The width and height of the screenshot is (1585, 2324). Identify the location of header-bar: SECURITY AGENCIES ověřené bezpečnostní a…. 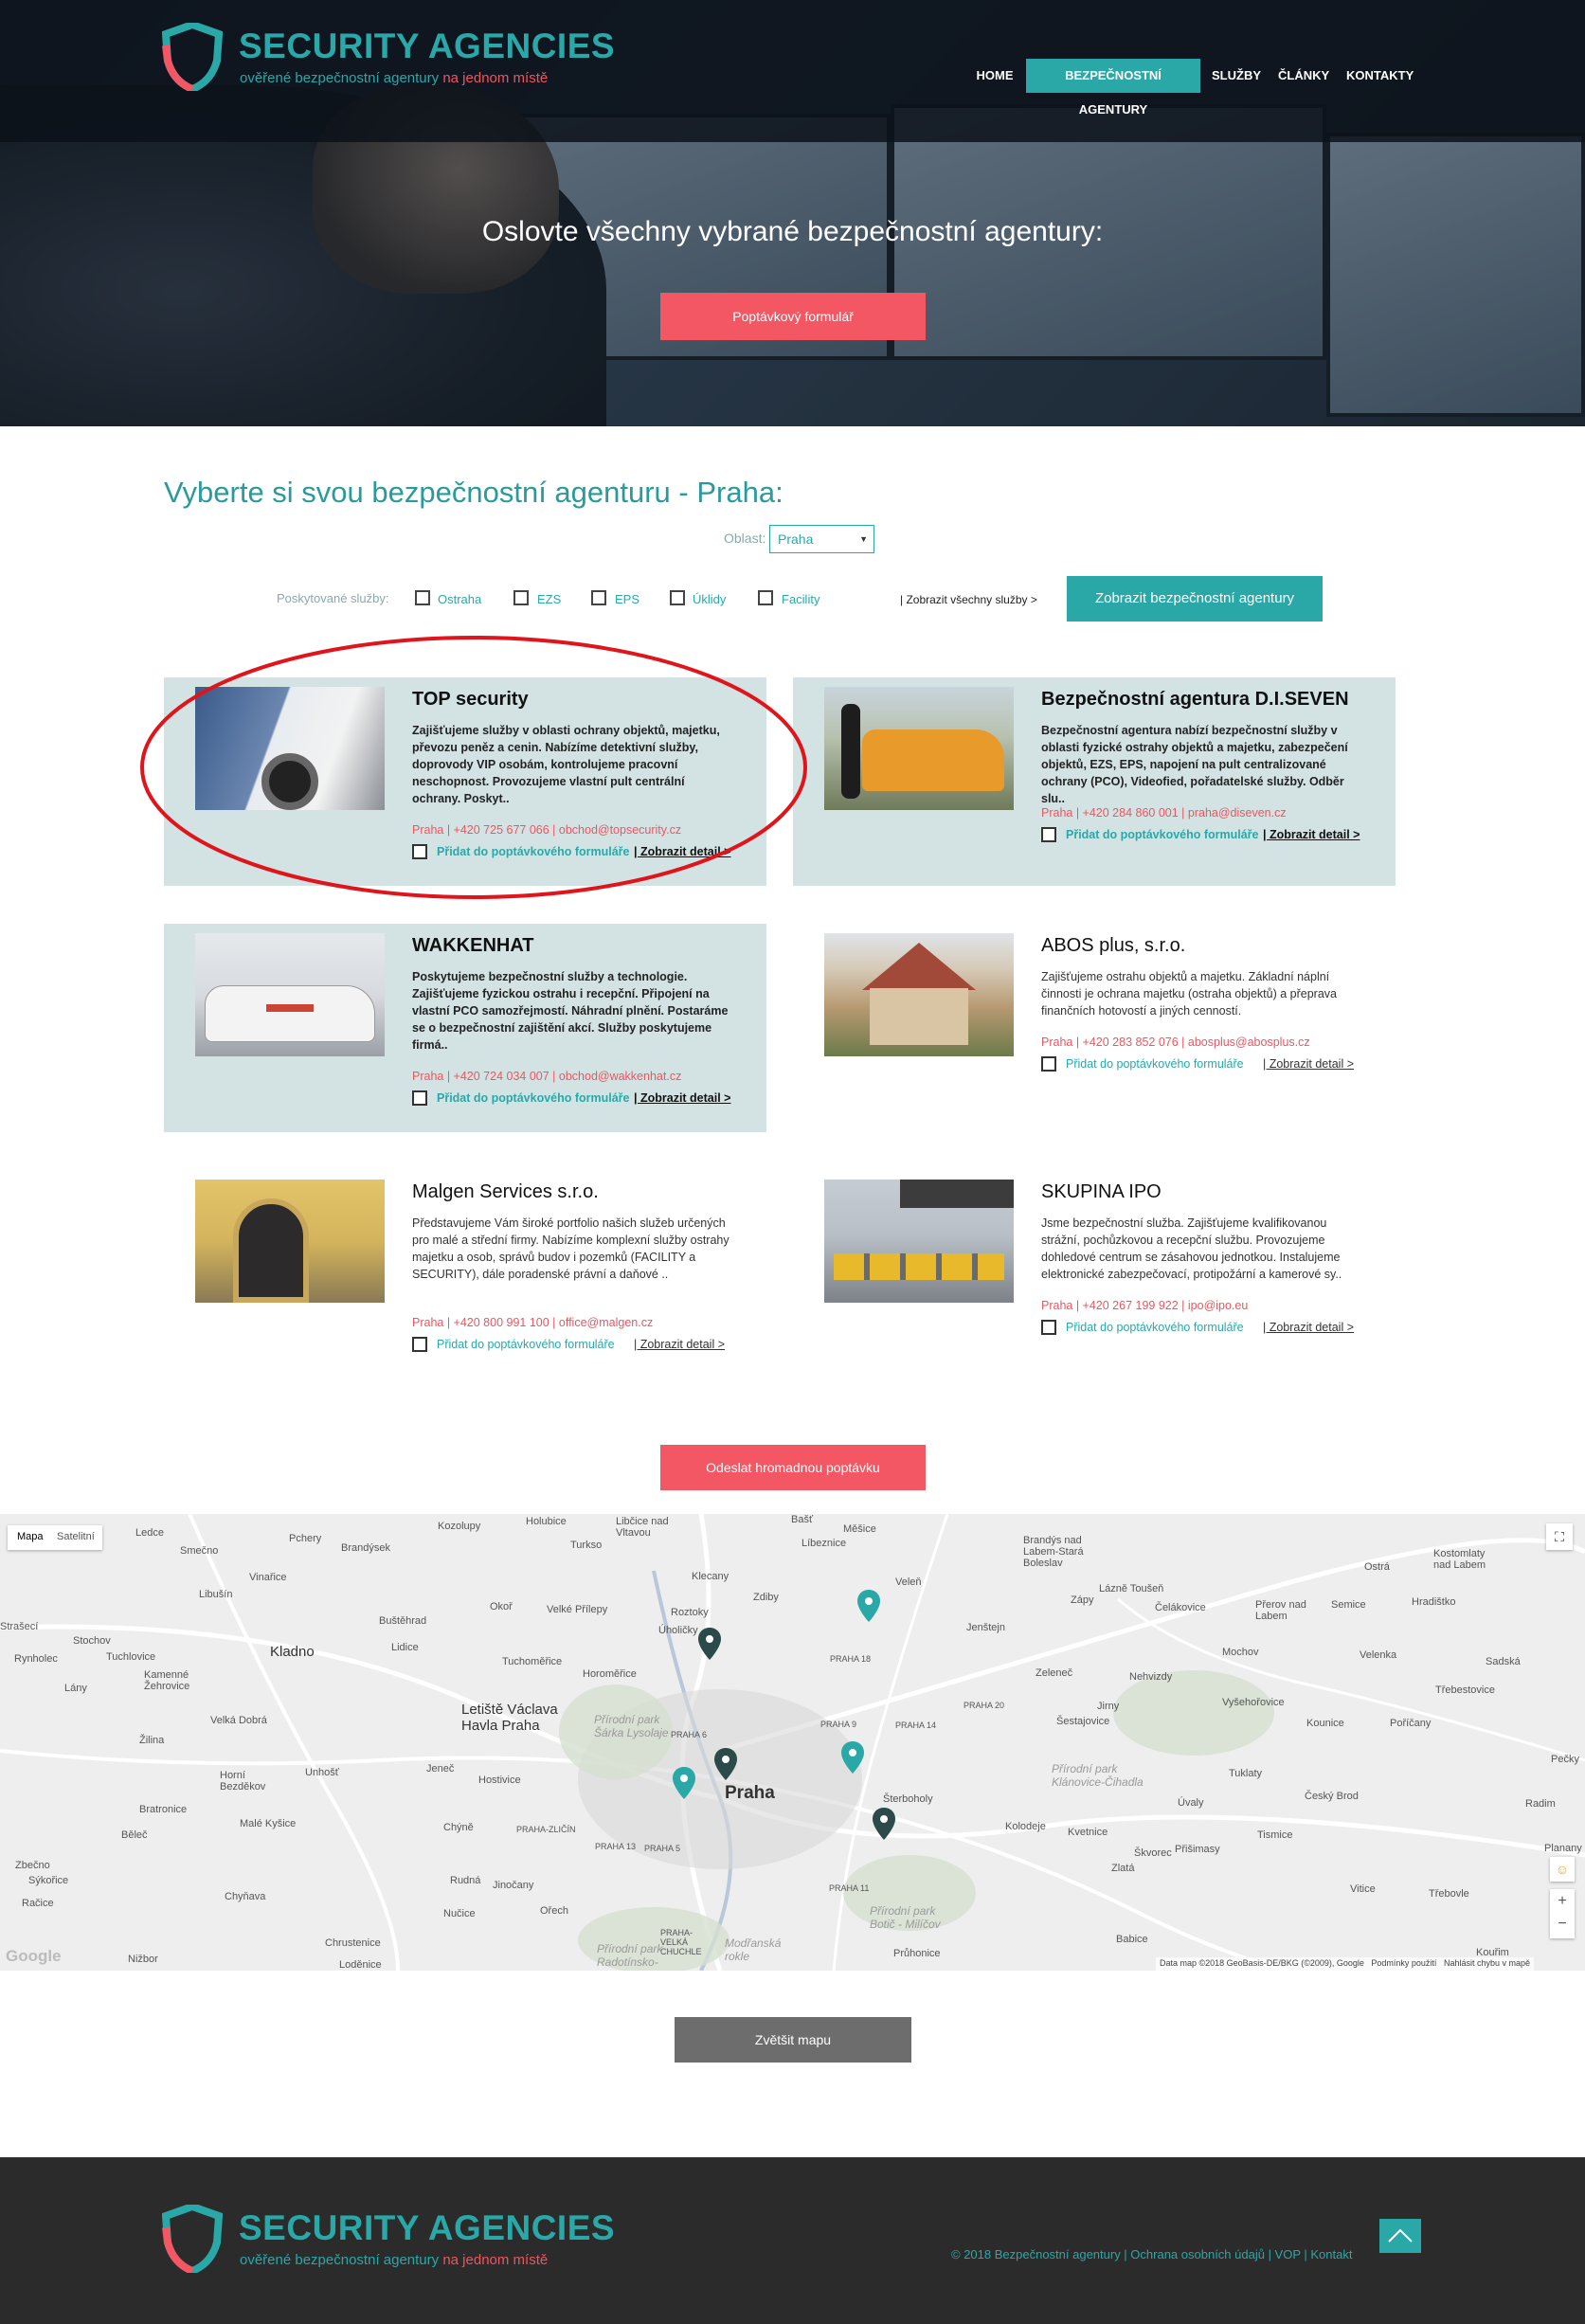
(792, 71).